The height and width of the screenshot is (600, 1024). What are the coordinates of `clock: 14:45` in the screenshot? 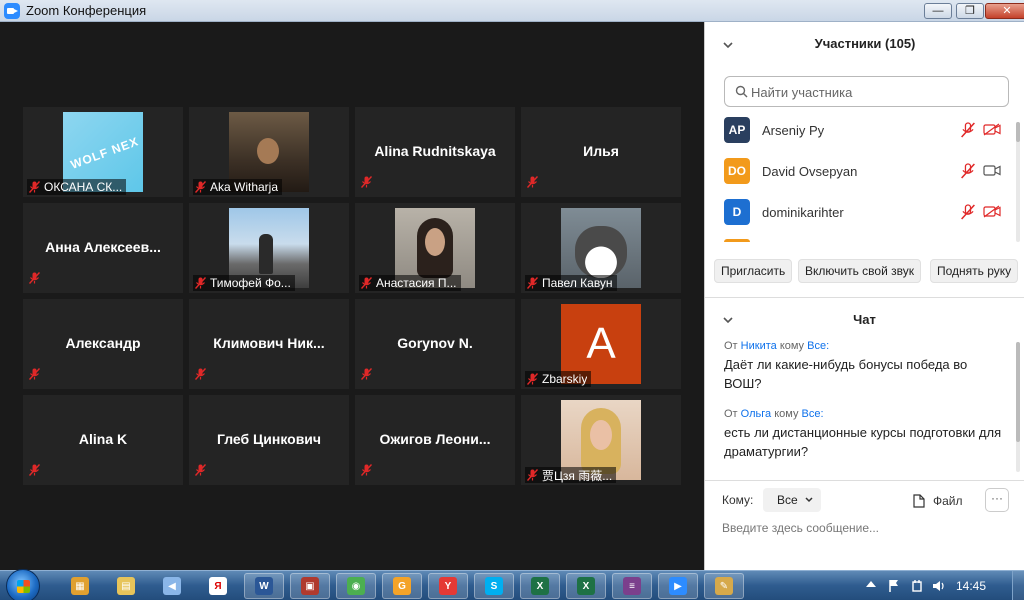 It's located at (971, 586).